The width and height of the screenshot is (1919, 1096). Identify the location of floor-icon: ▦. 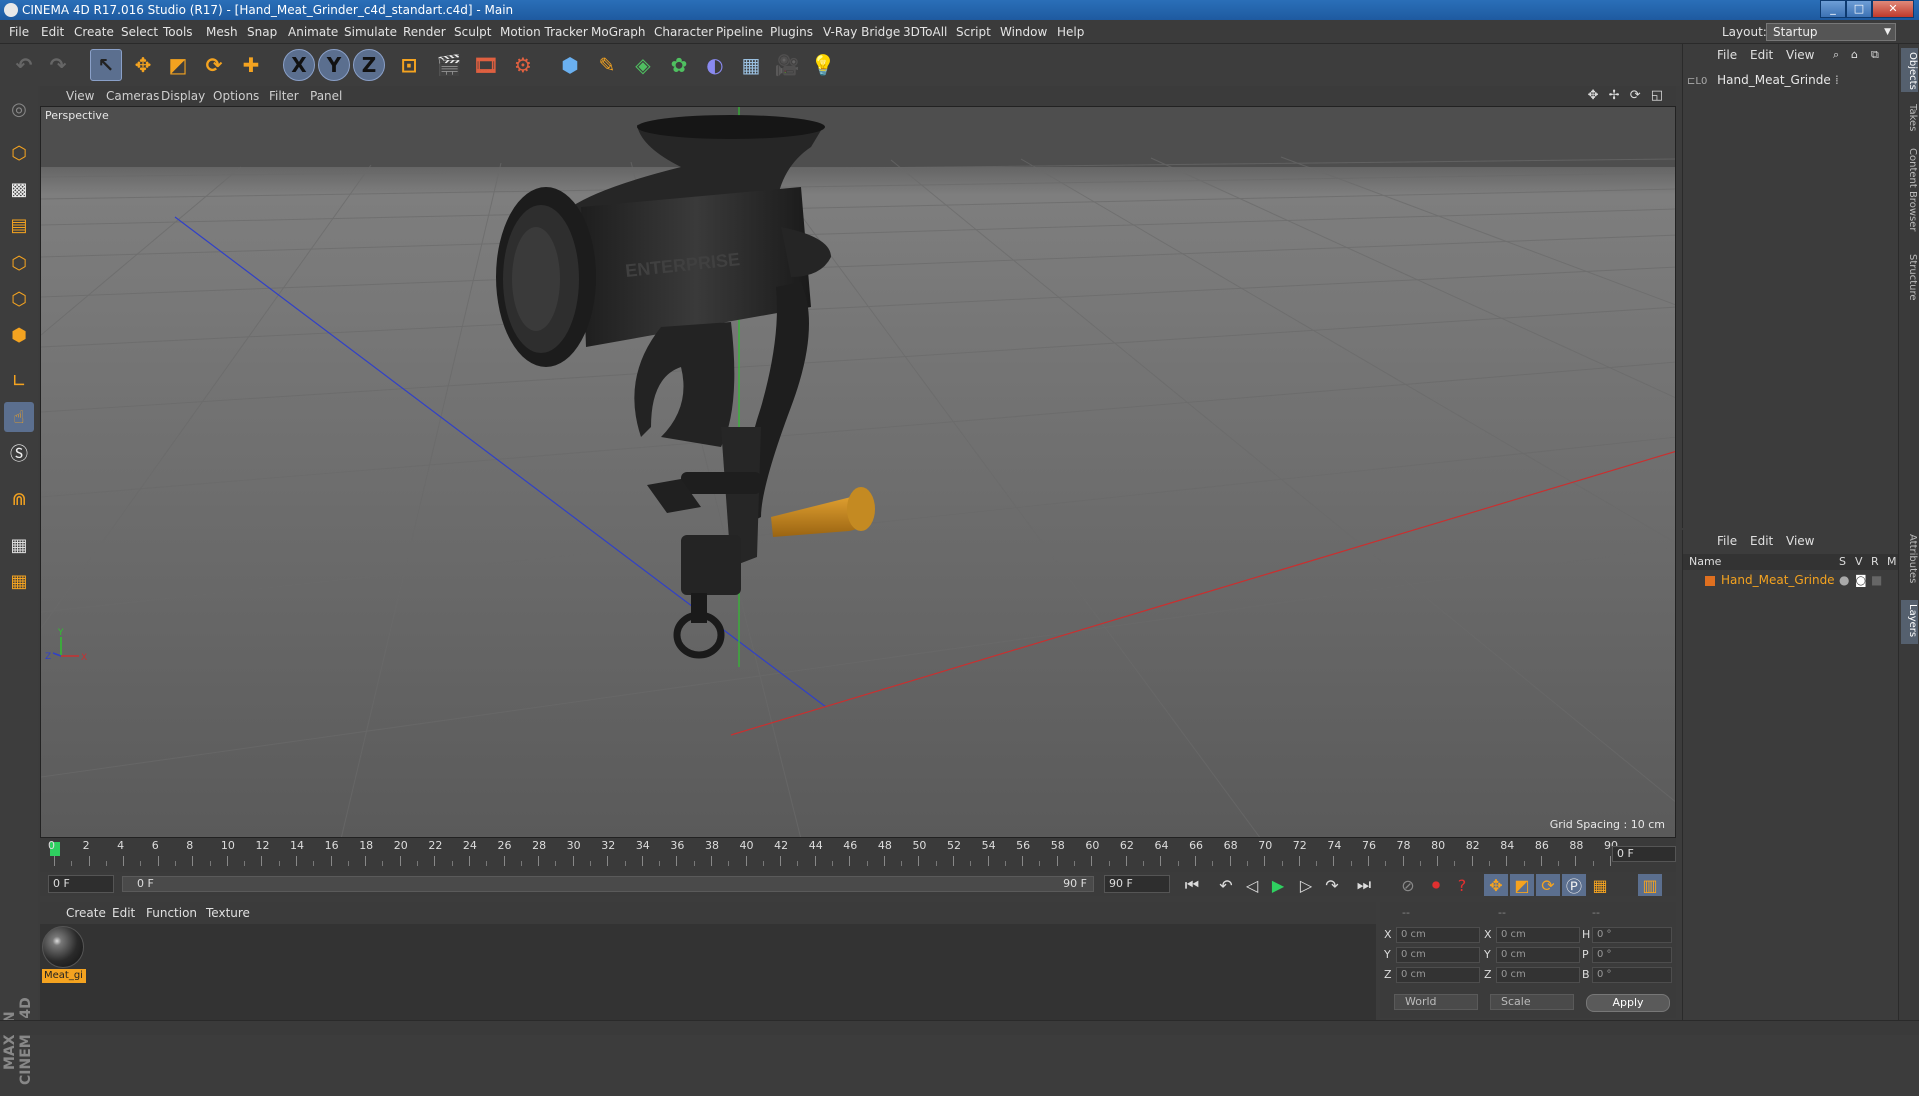
(751, 65).